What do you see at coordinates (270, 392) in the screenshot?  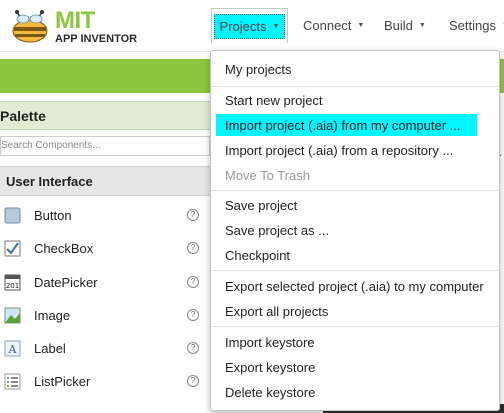 I see `menu-item-delete-keystore: Delete keystore` at bounding box center [270, 392].